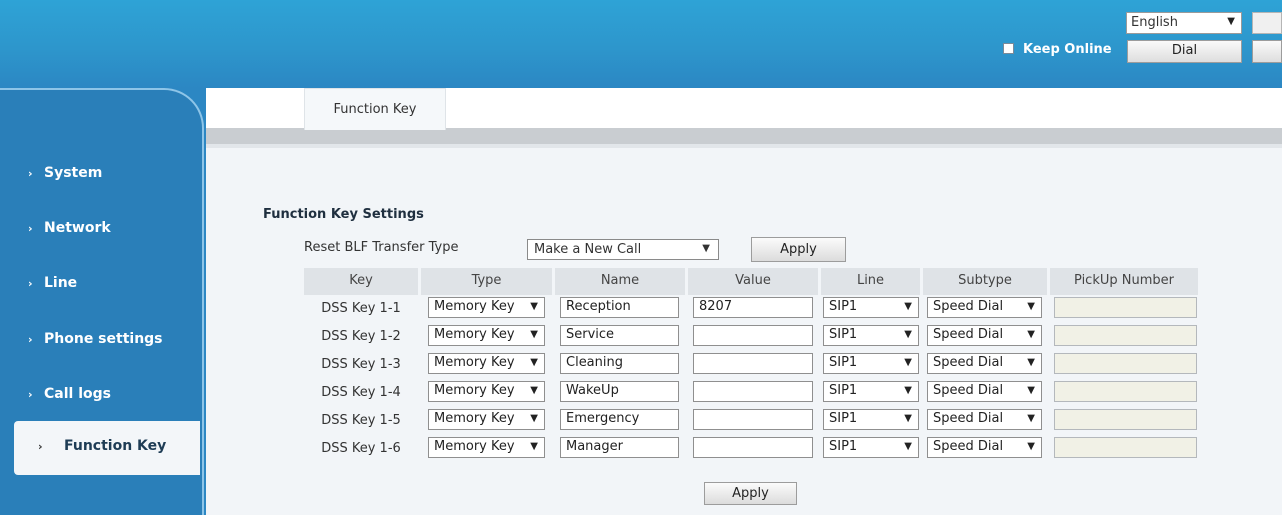 The height and width of the screenshot is (515, 1282). I want to click on table-row-key: DSS Key 1-2, so click(361, 336).